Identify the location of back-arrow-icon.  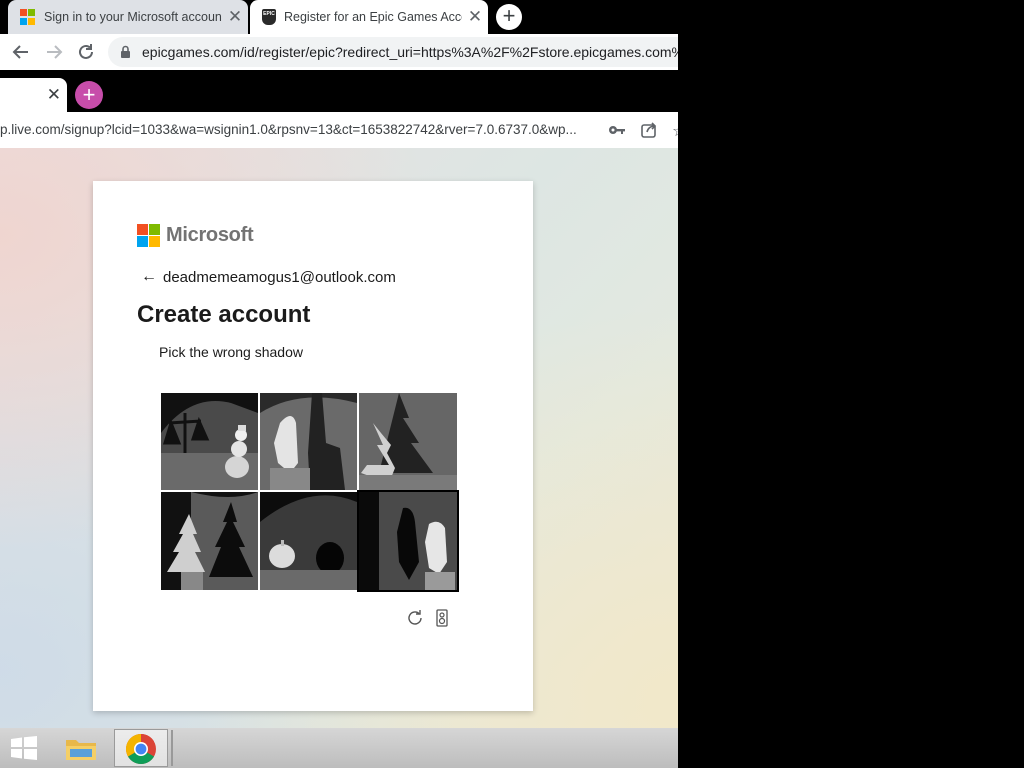
(20, 52).